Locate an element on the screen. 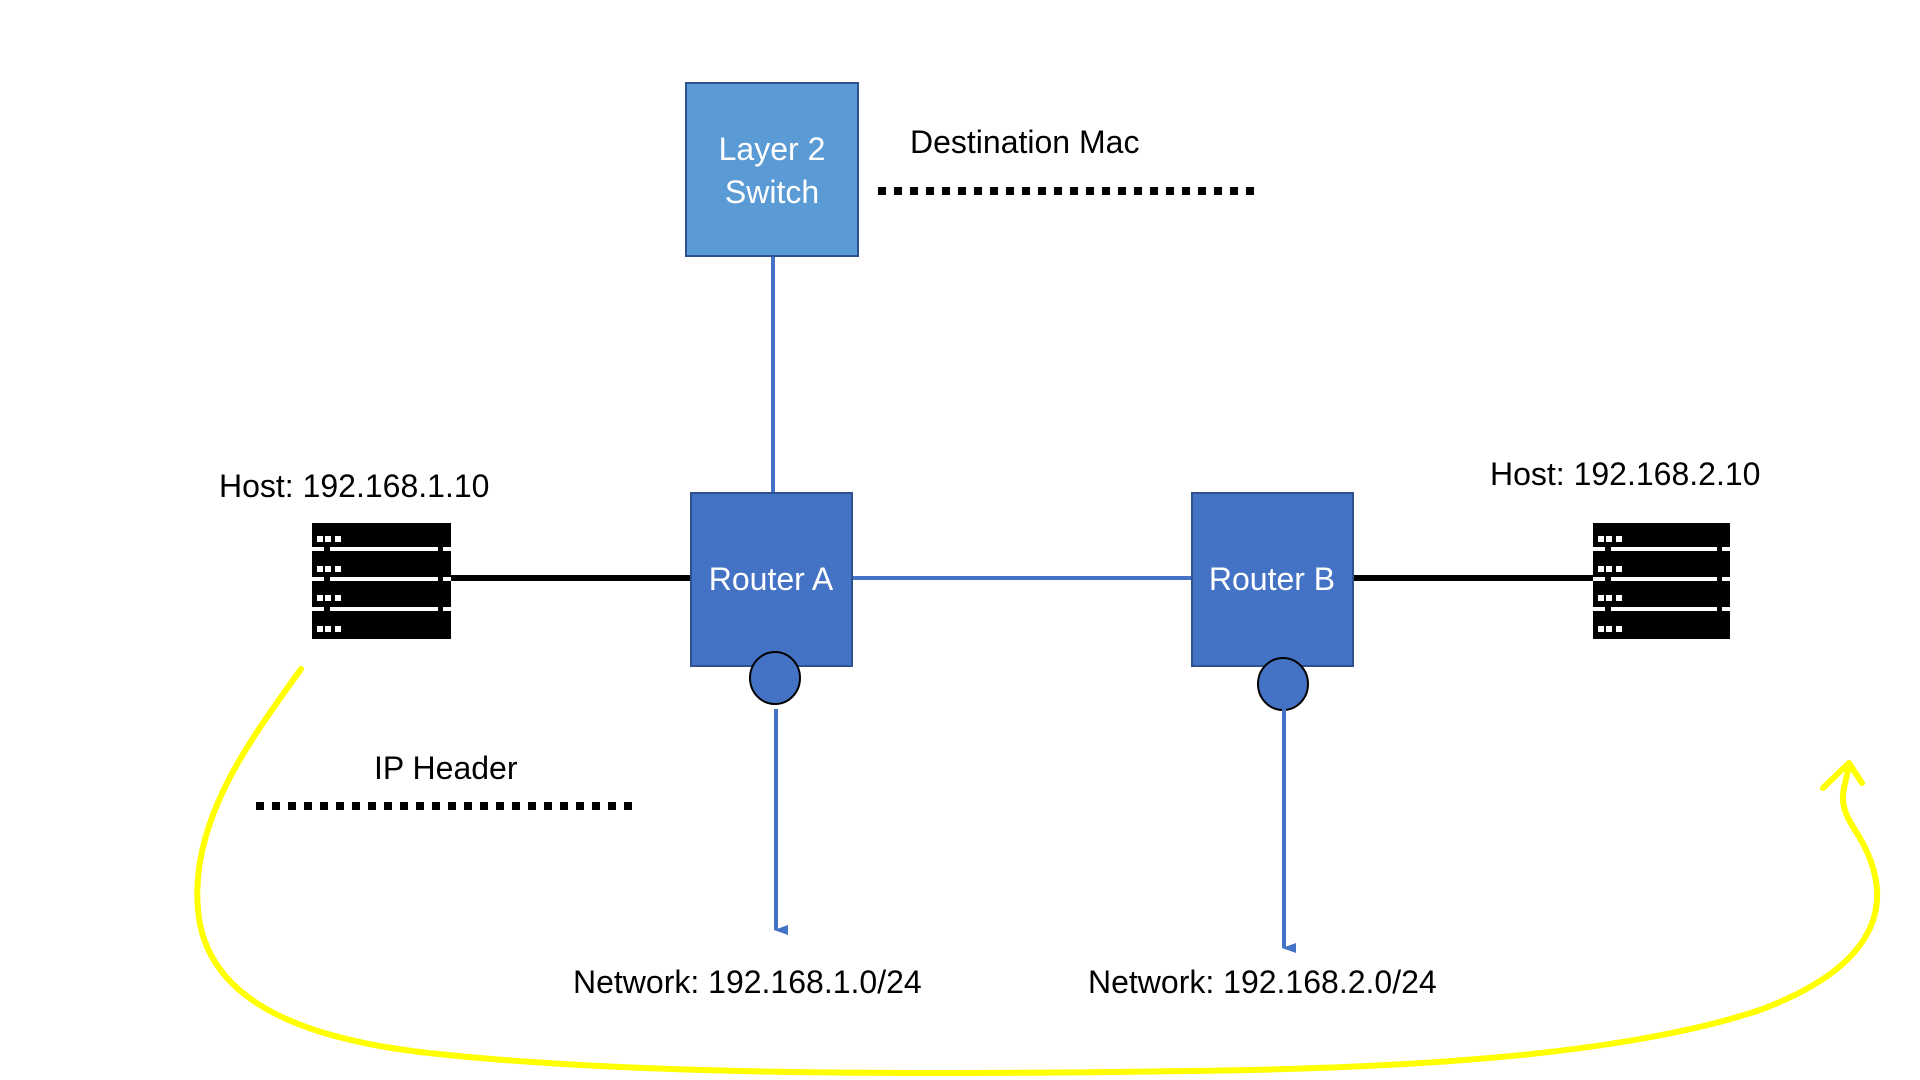 This screenshot has height=1080, width=1920. router-a-interface-port is located at coordinates (775, 678).